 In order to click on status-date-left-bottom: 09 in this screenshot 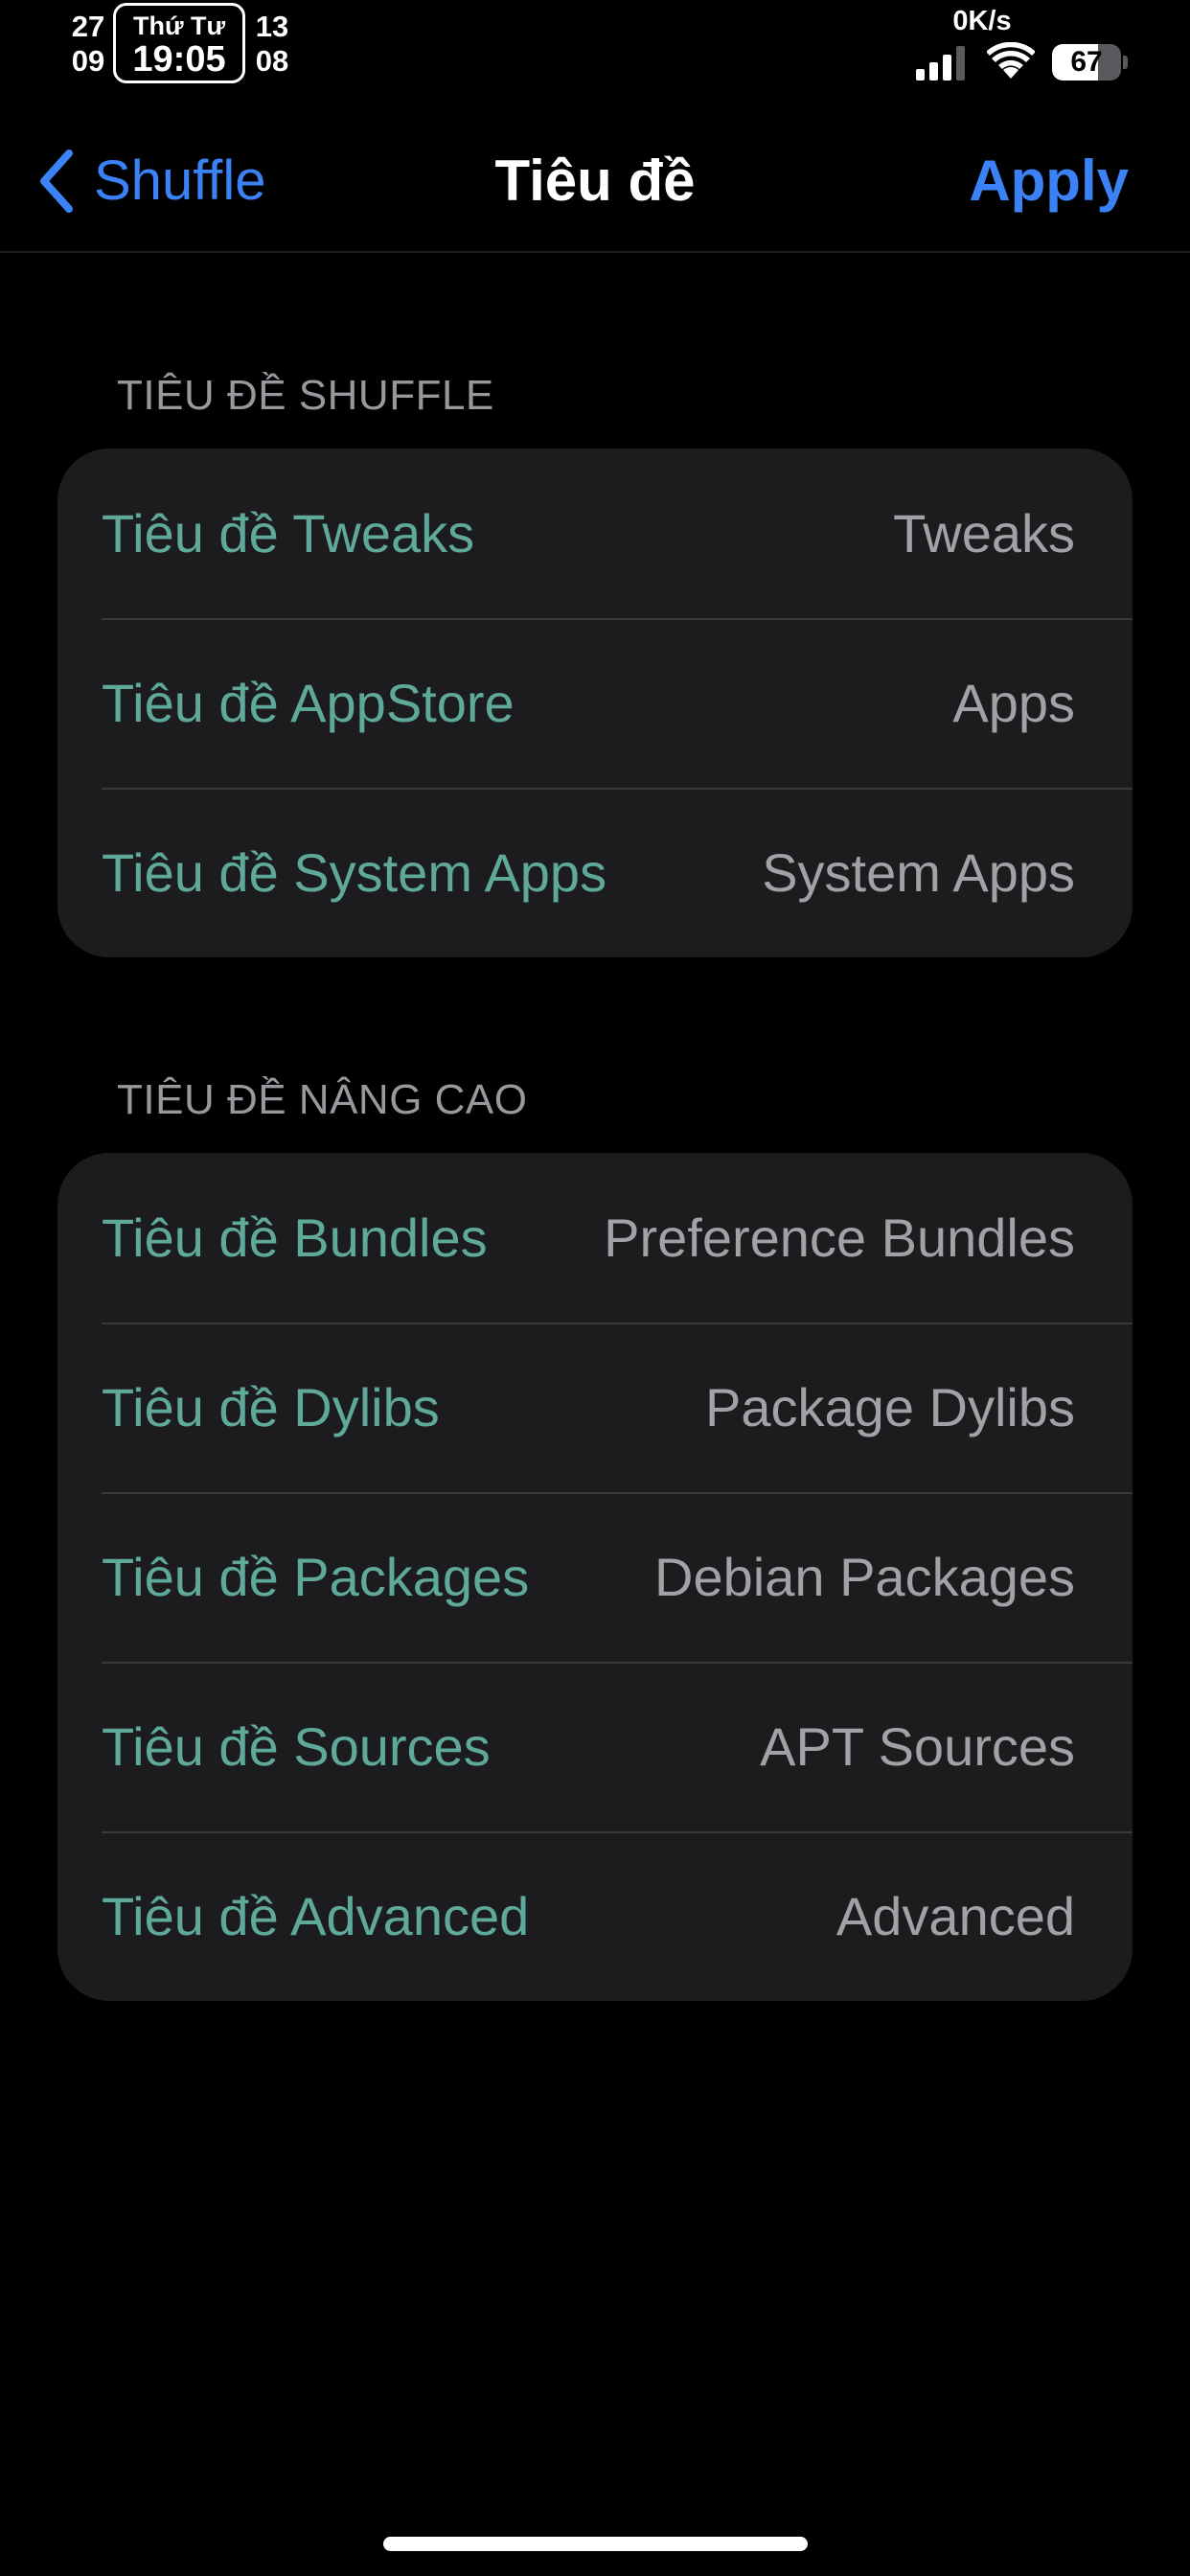, I will do `click(88, 61)`.